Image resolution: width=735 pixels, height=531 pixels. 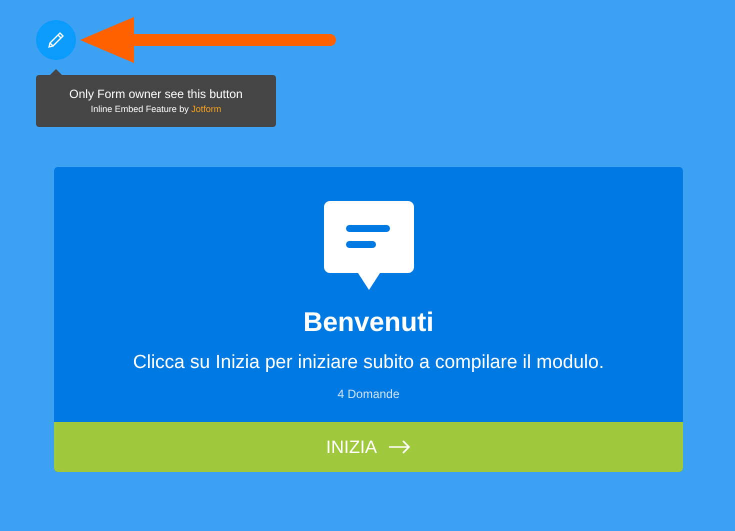 I want to click on edit-button, so click(x=56, y=40).